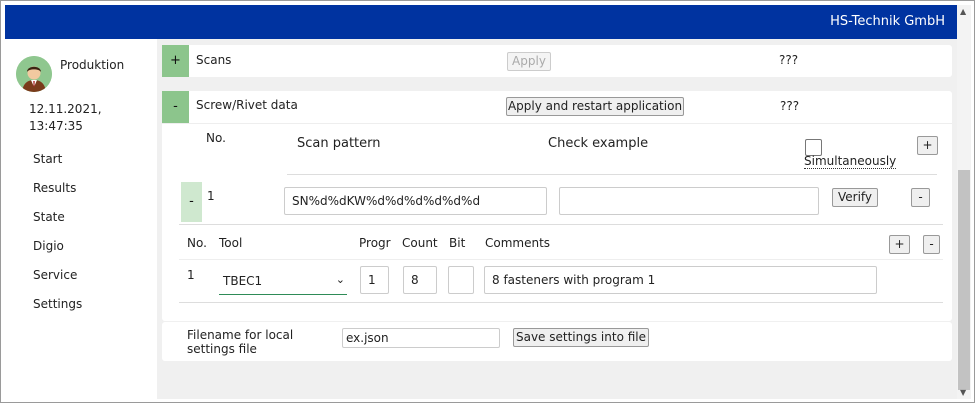  Describe the element at coordinates (197, 243) in the screenshot. I see `tool-col-no-header: No.` at that location.